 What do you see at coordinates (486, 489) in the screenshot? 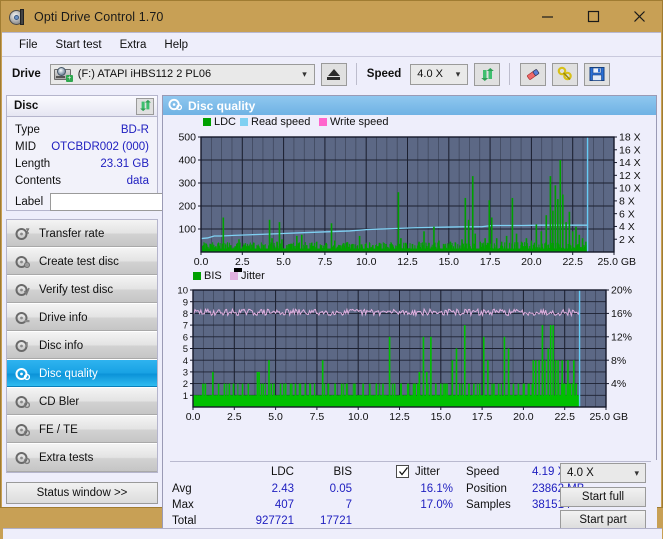
I see `position-stat-label: Position` at bounding box center [486, 489].